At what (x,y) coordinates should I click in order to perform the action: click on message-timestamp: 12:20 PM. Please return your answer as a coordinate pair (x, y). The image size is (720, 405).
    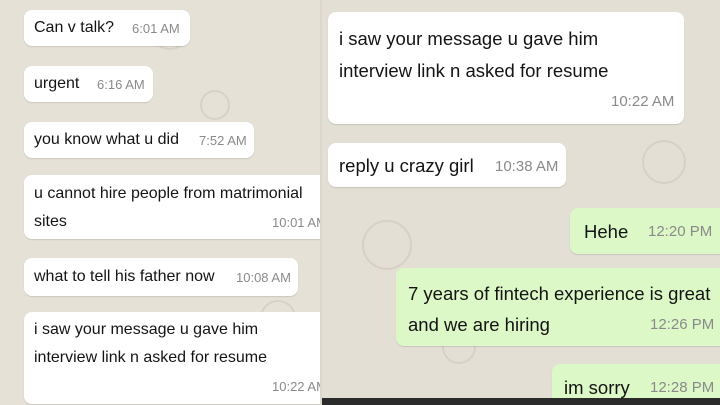
    Looking at the image, I should click on (680, 231).